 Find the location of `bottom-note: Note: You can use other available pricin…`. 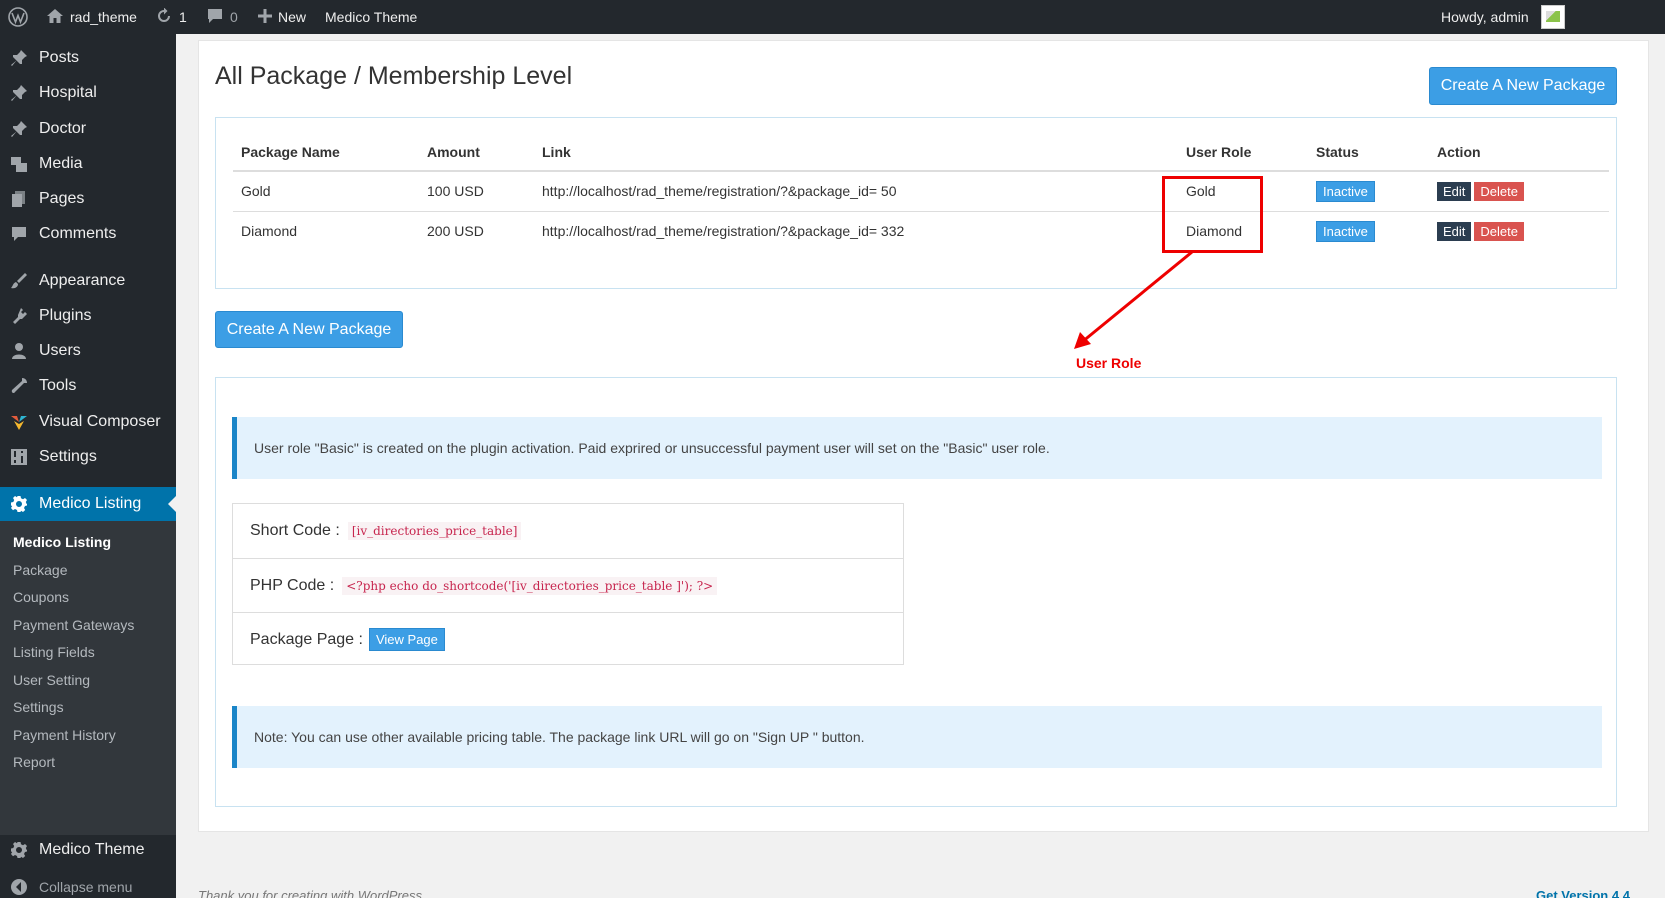

bottom-note: Note: You can use other available pricin… is located at coordinates (917, 737).